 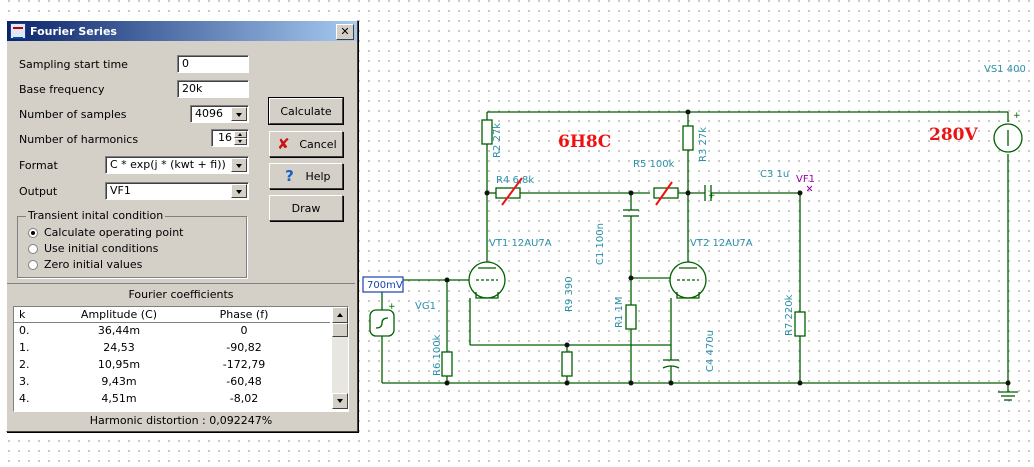 I want to click on supply-voltage-label: 280V, so click(x=953, y=135).